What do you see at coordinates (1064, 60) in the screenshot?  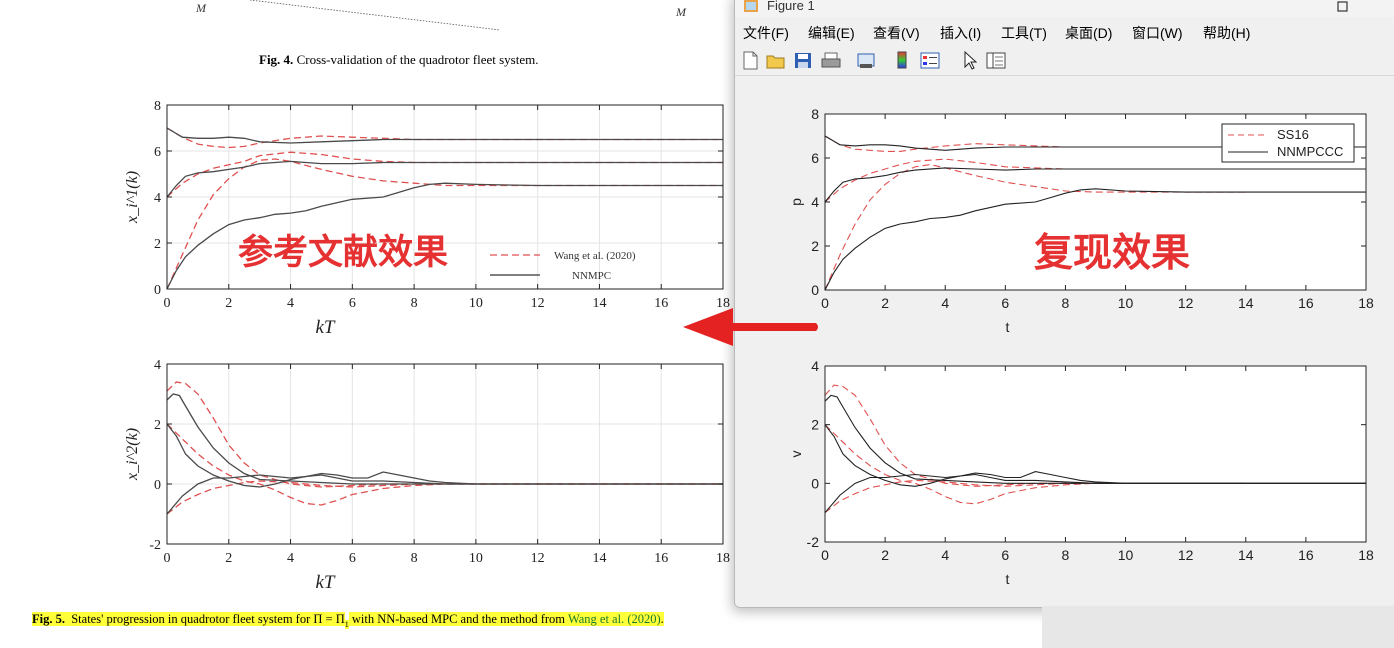 I see `toolbar` at bounding box center [1064, 60].